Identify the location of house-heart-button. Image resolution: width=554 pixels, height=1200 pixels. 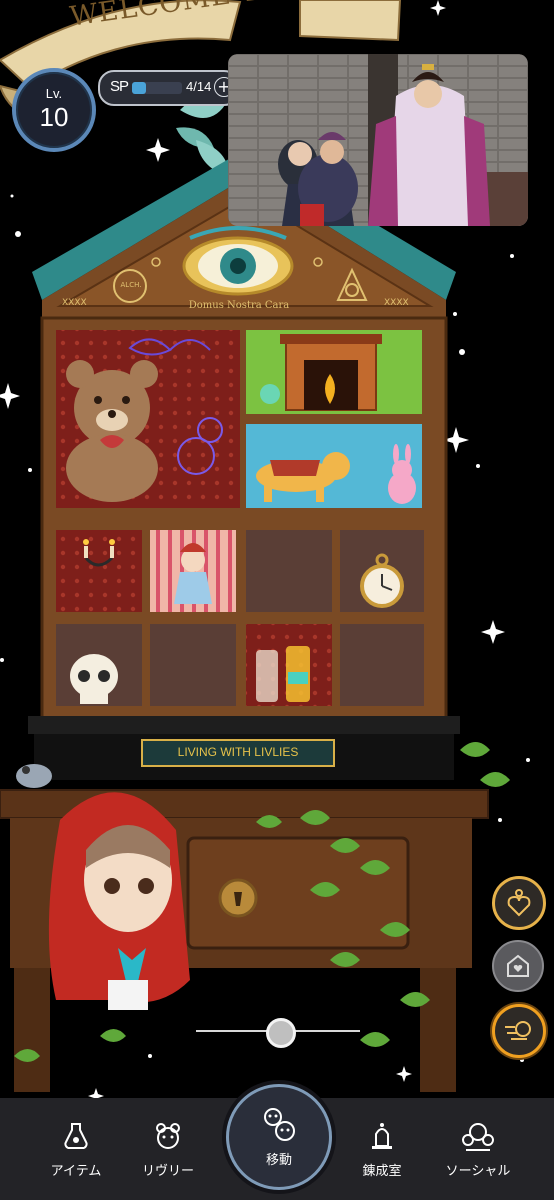
(518, 966).